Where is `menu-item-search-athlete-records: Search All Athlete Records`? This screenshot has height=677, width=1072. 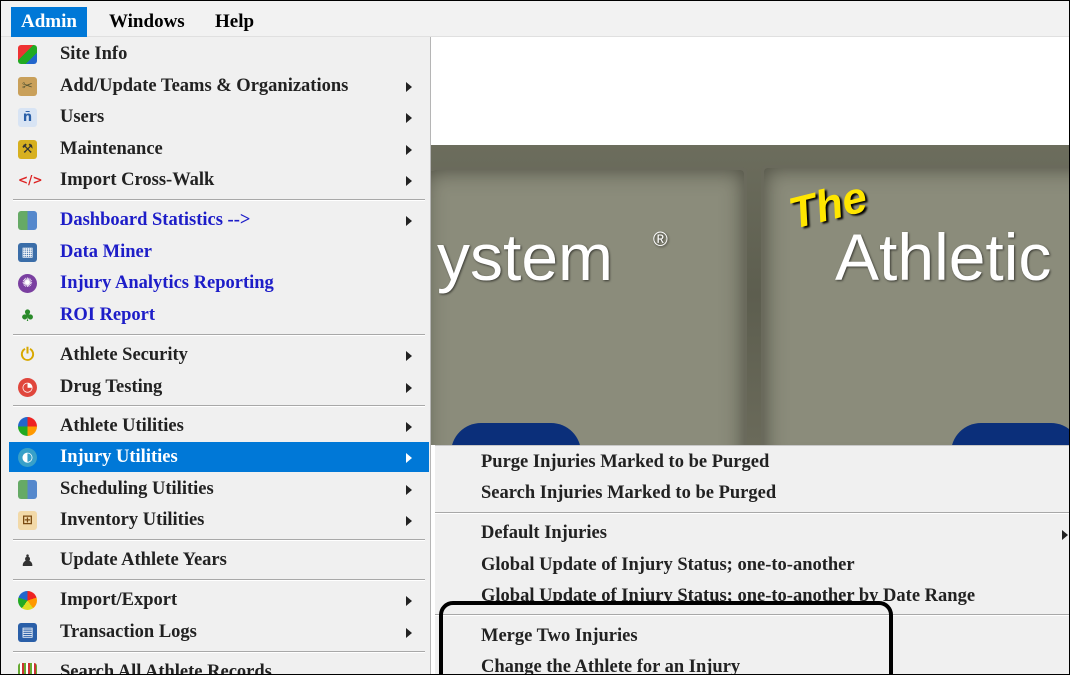 menu-item-search-athlete-records: Search All Athlete Records is located at coordinates (219, 666).